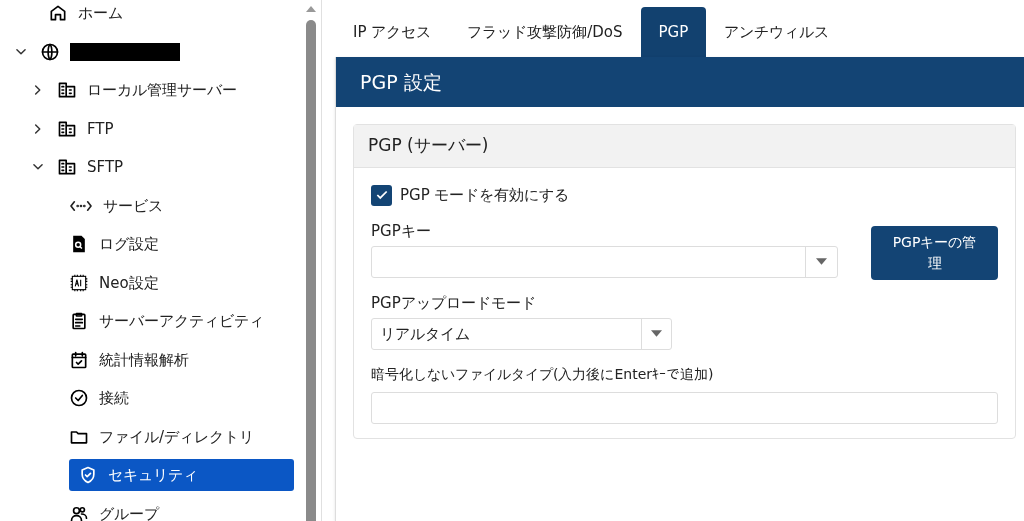 This screenshot has width=1024, height=521. Describe the element at coordinates (99, 398) in the screenshot. I see `tree-item: 接続` at that location.